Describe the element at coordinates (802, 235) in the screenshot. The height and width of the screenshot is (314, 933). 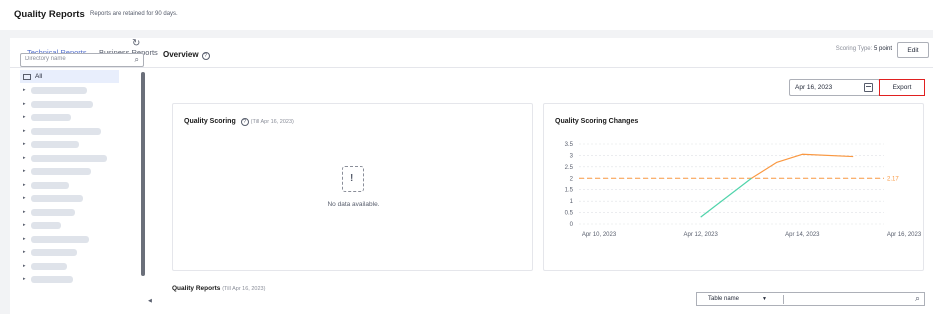
I see `x-tick-label: Apr 14, 2023` at that location.